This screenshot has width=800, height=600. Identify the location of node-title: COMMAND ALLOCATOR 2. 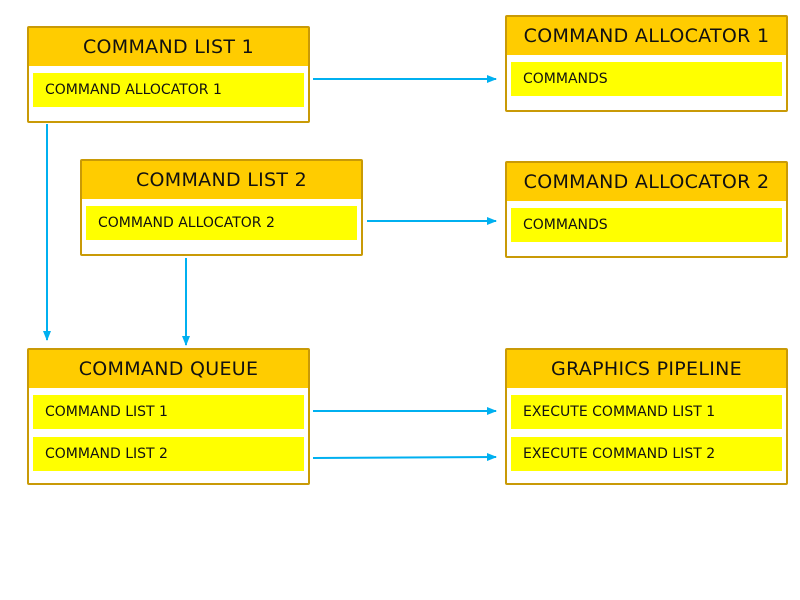
(646, 182).